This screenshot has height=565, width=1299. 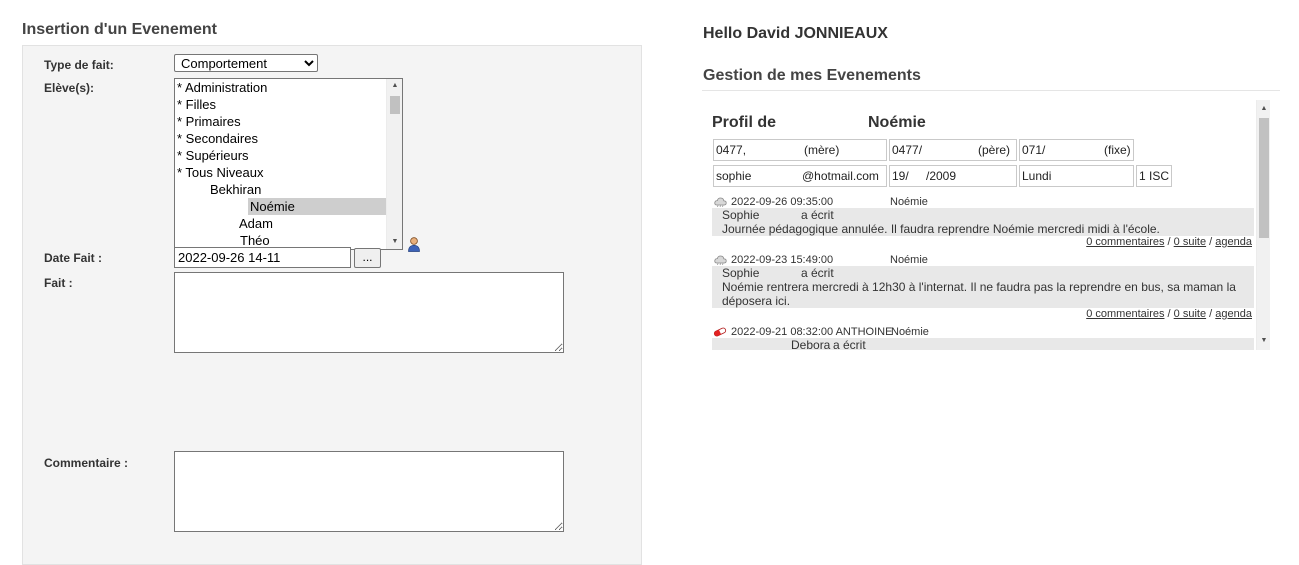 What do you see at coordinates (731, 150) in the screenshot?
I see `phone-mother-value: 0477,` at bounding box center [731, 150].